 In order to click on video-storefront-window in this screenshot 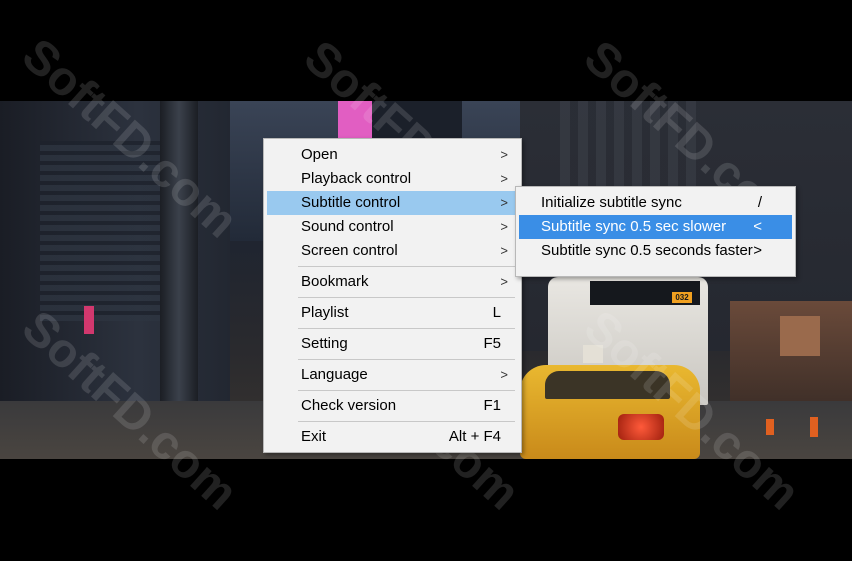, I will do `click(800, 336)`.